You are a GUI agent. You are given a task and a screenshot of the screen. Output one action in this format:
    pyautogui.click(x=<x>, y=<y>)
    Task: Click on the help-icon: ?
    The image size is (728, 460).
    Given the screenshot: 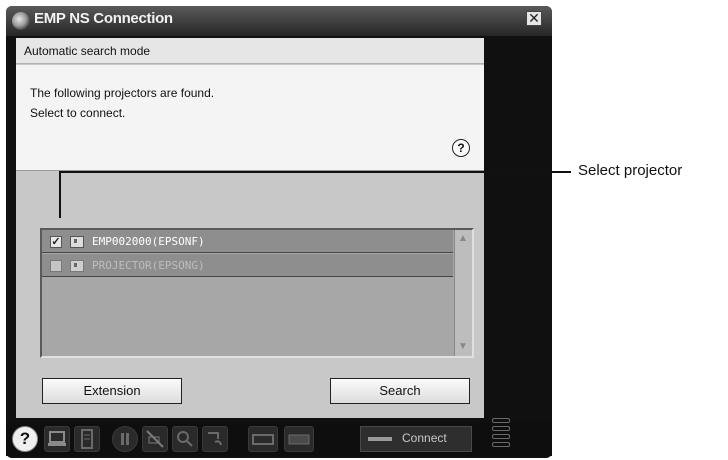 What is the action you would take?
    pyautogui.click(x=461, y=148)
    